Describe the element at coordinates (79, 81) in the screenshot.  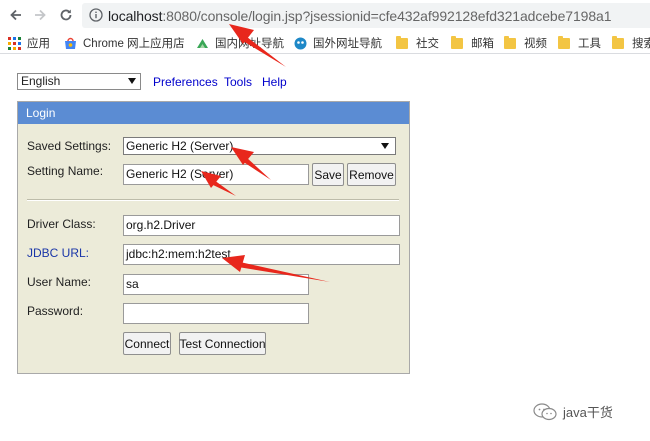
I see `language-select: English` at that location.